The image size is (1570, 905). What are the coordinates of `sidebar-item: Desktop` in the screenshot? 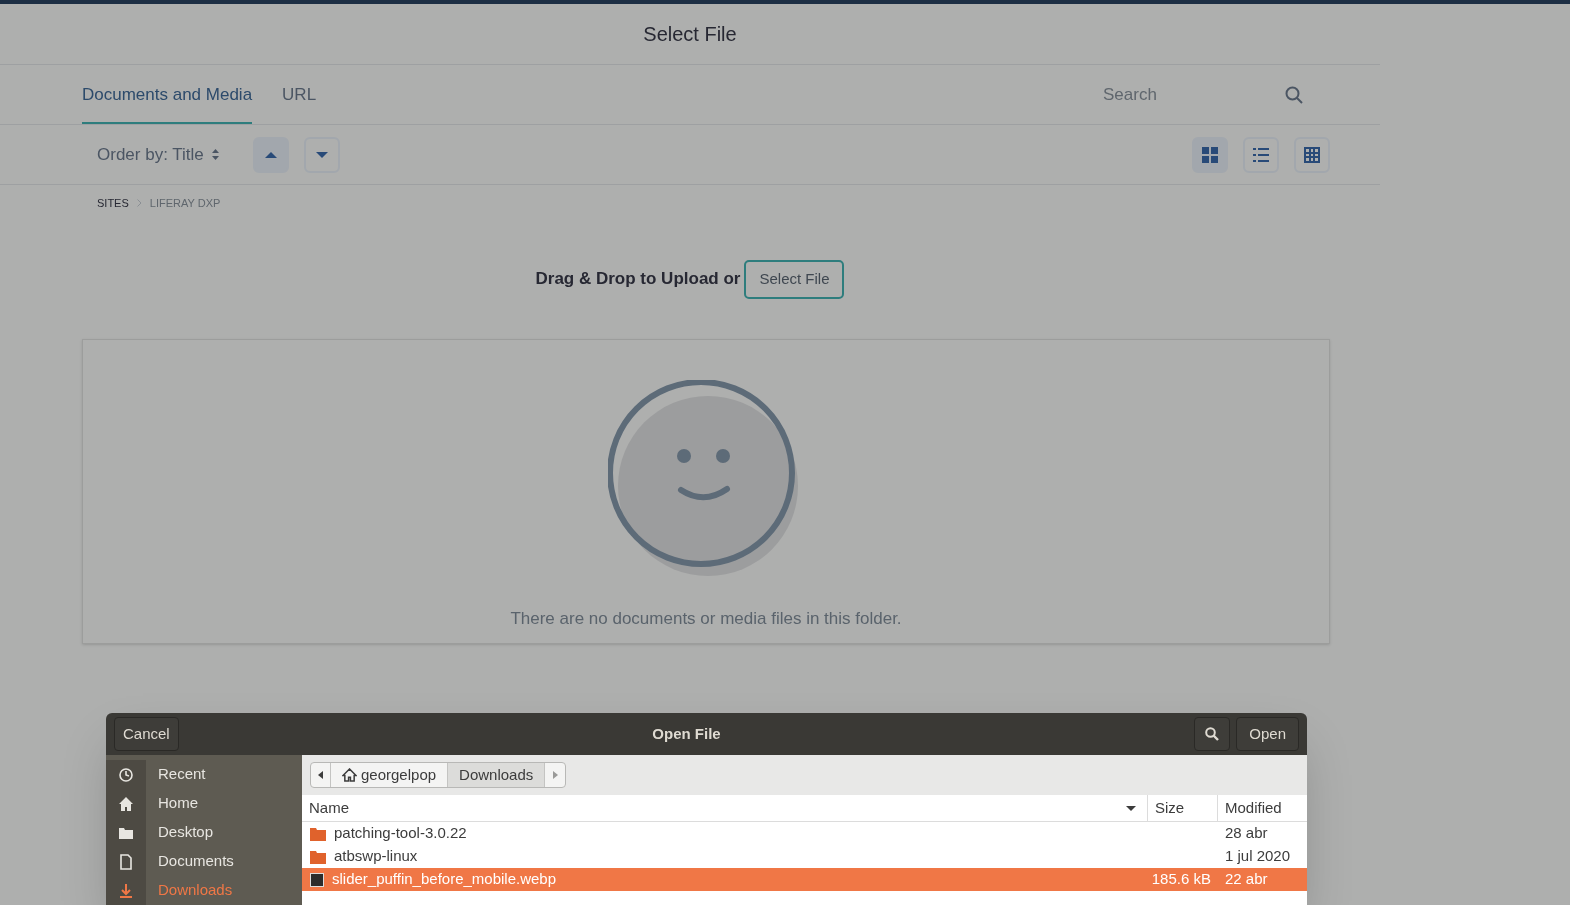 It's located at (180, 832).